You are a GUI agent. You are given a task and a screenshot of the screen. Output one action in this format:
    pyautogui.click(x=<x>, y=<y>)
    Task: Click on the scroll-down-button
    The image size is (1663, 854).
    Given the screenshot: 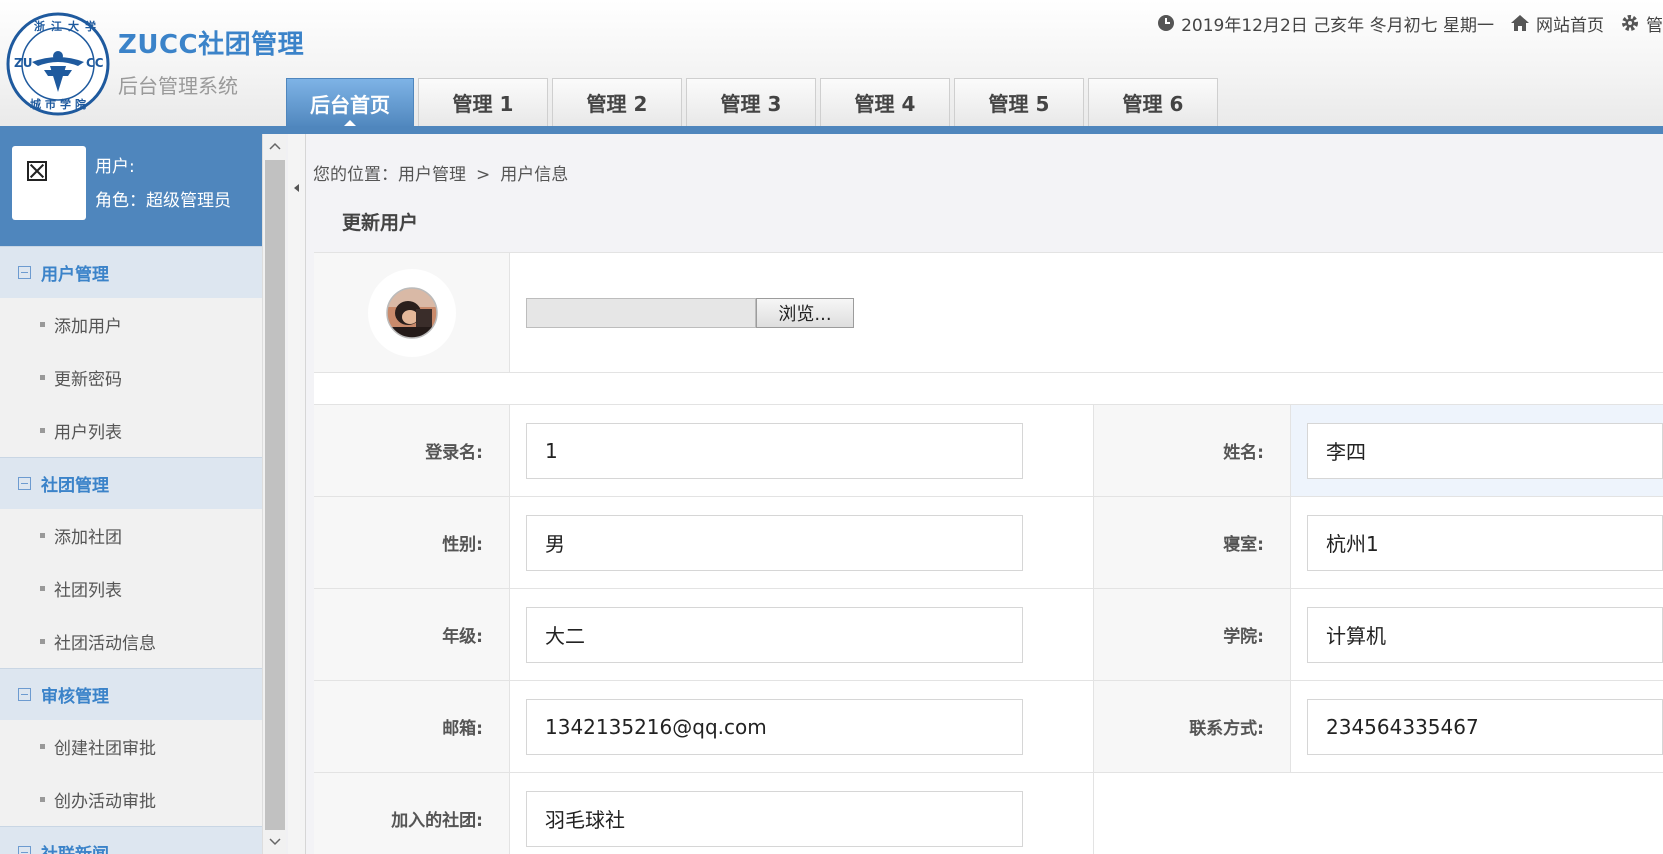 What is the action you would take?
    pyautogui.click(x=274, y=842)
    